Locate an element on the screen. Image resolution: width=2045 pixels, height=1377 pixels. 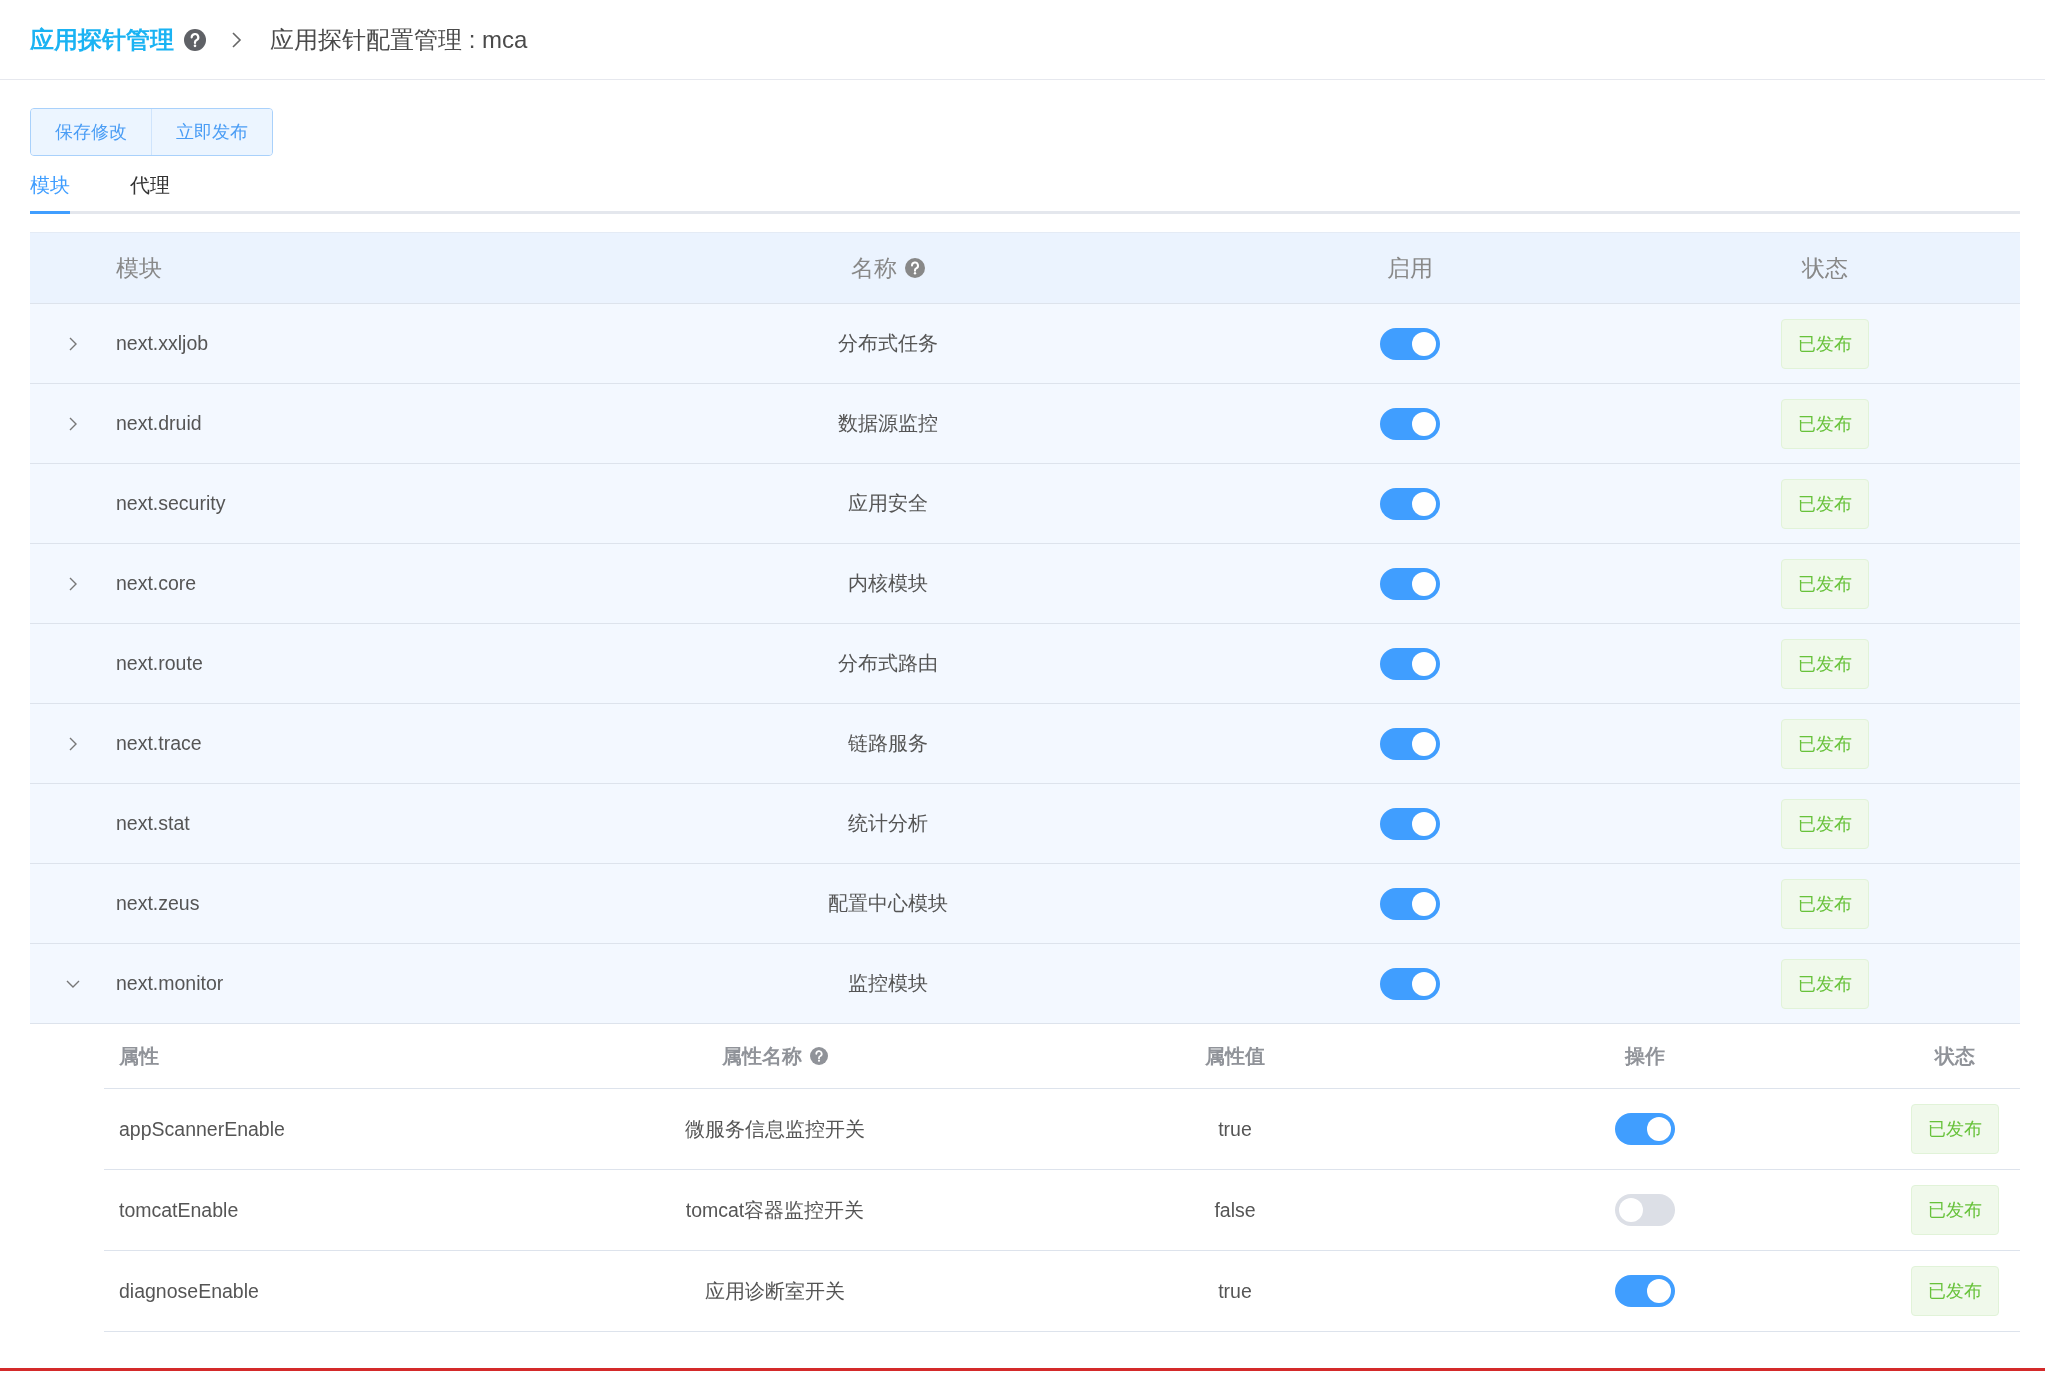
table-cell: next.druid is located at coordinates (159, 423).